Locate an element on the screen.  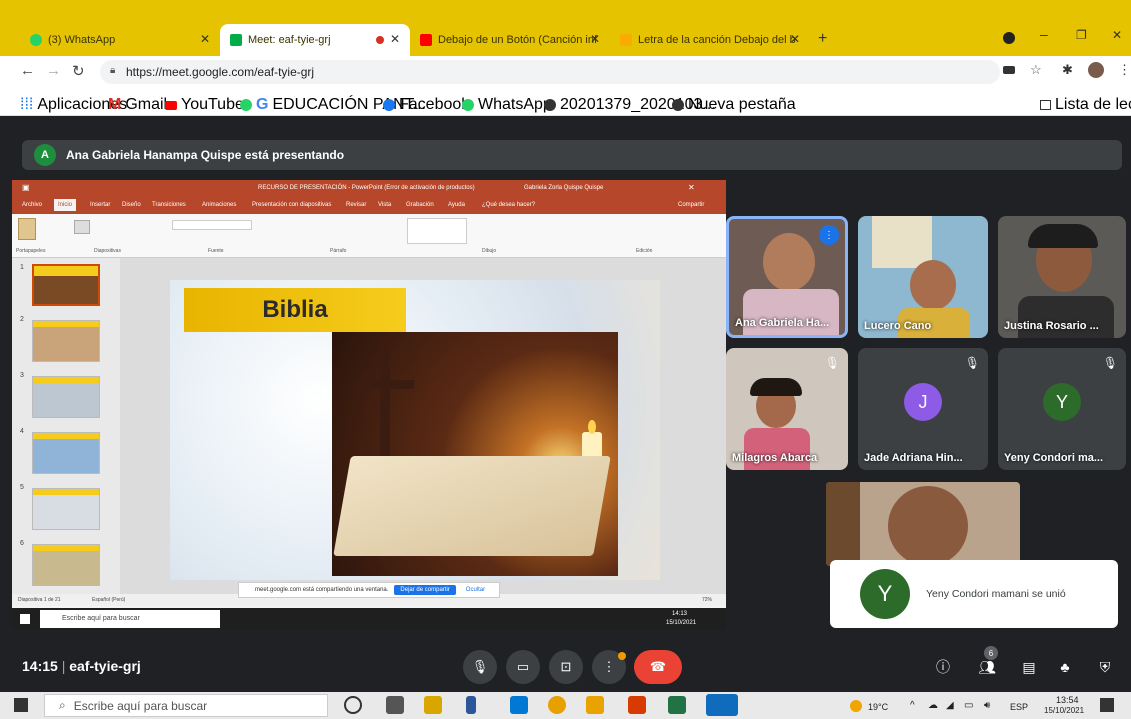
folder-icon is located at coordinates (595, 705).